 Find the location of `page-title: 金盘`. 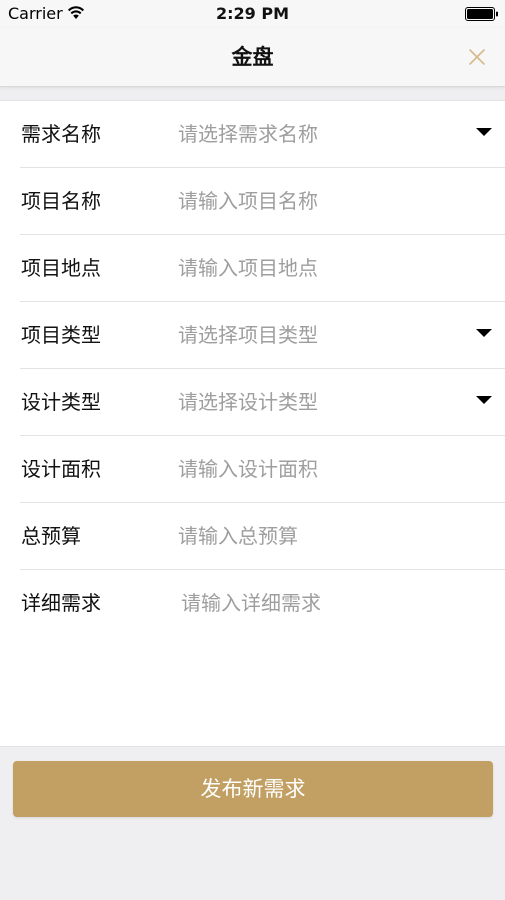

page-title: 金盘 is located at coordinates (252, 57).